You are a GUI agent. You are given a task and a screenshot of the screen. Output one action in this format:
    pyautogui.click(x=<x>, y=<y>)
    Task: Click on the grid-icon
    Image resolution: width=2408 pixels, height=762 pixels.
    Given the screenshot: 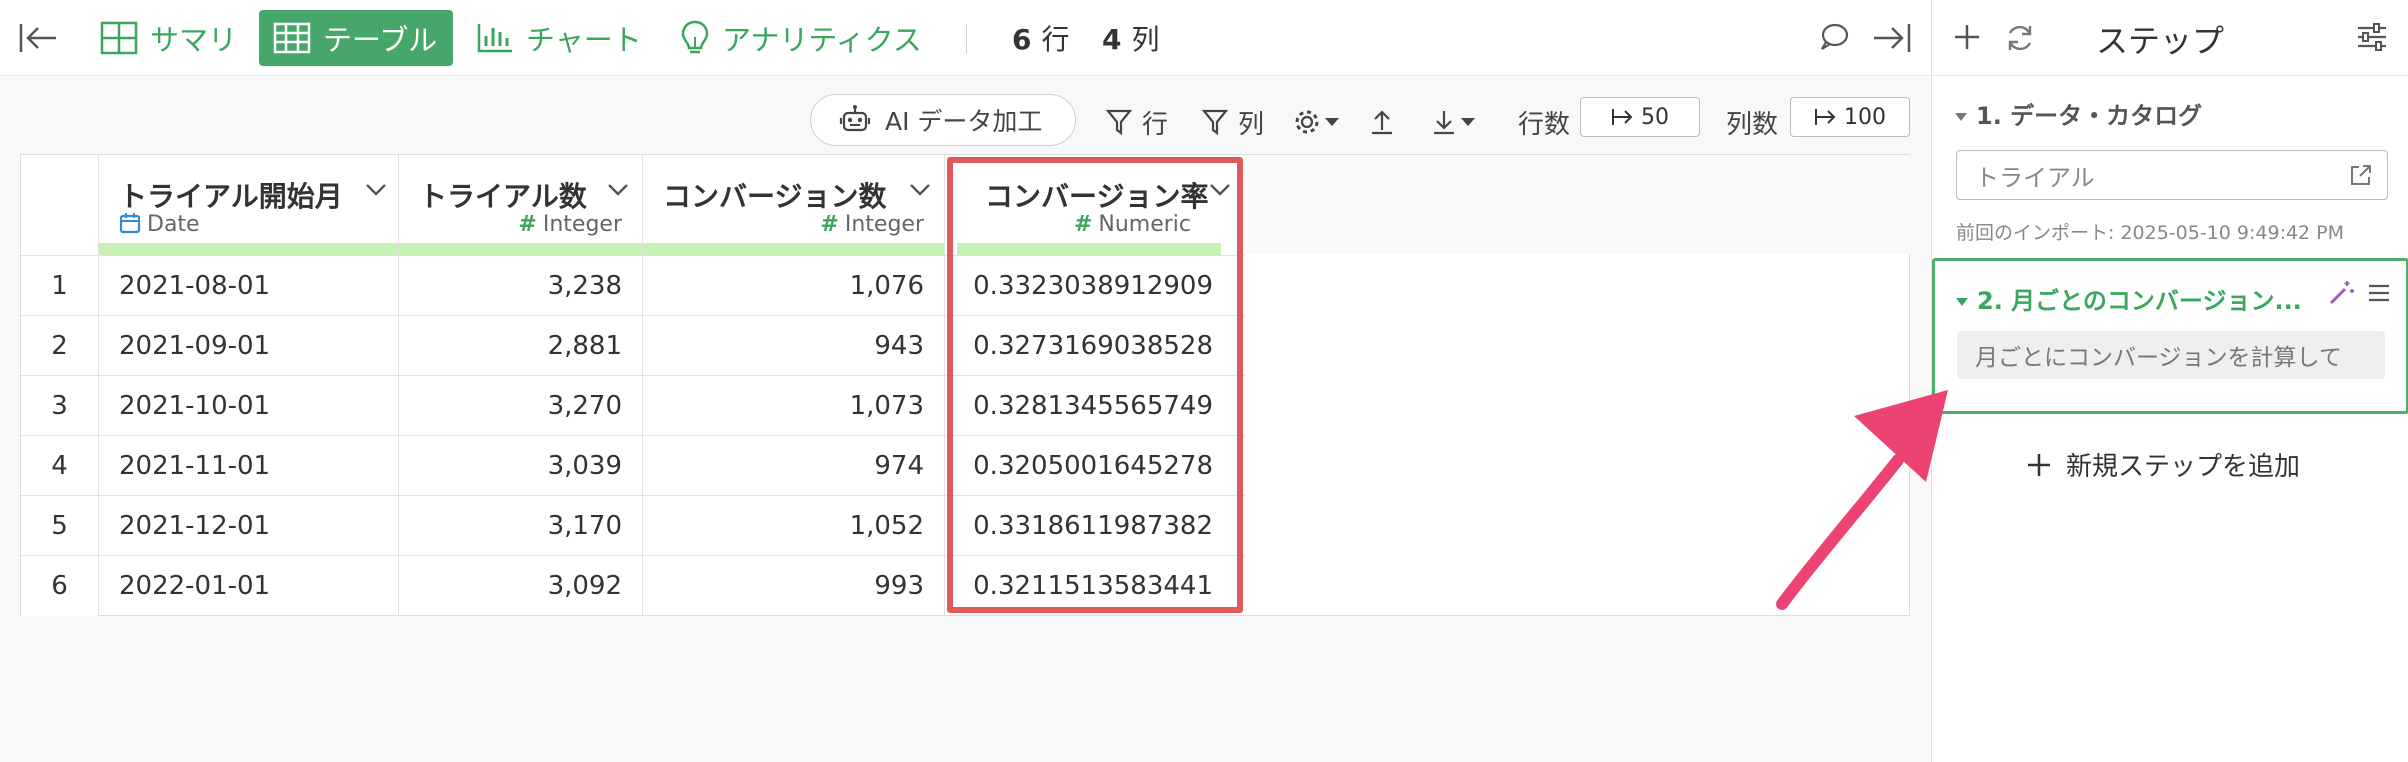 What is the action you would take?
    pyautogui.click(x=119, y=38)
    